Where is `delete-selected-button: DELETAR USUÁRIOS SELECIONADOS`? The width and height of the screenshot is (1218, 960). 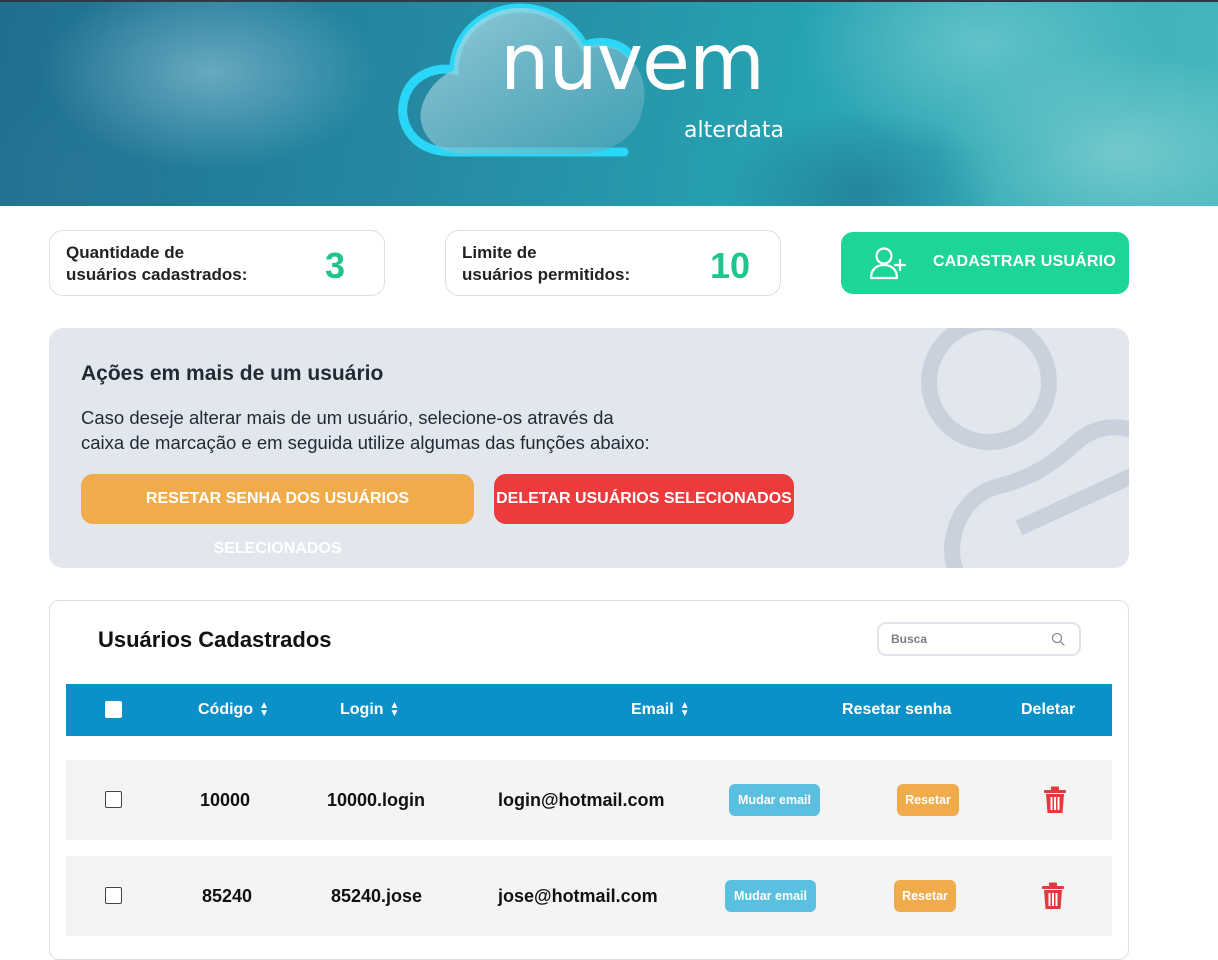
delete-selected-button: DELETAR USUÁRIOS SELECIONADOS is located at coordinates (644, 499).